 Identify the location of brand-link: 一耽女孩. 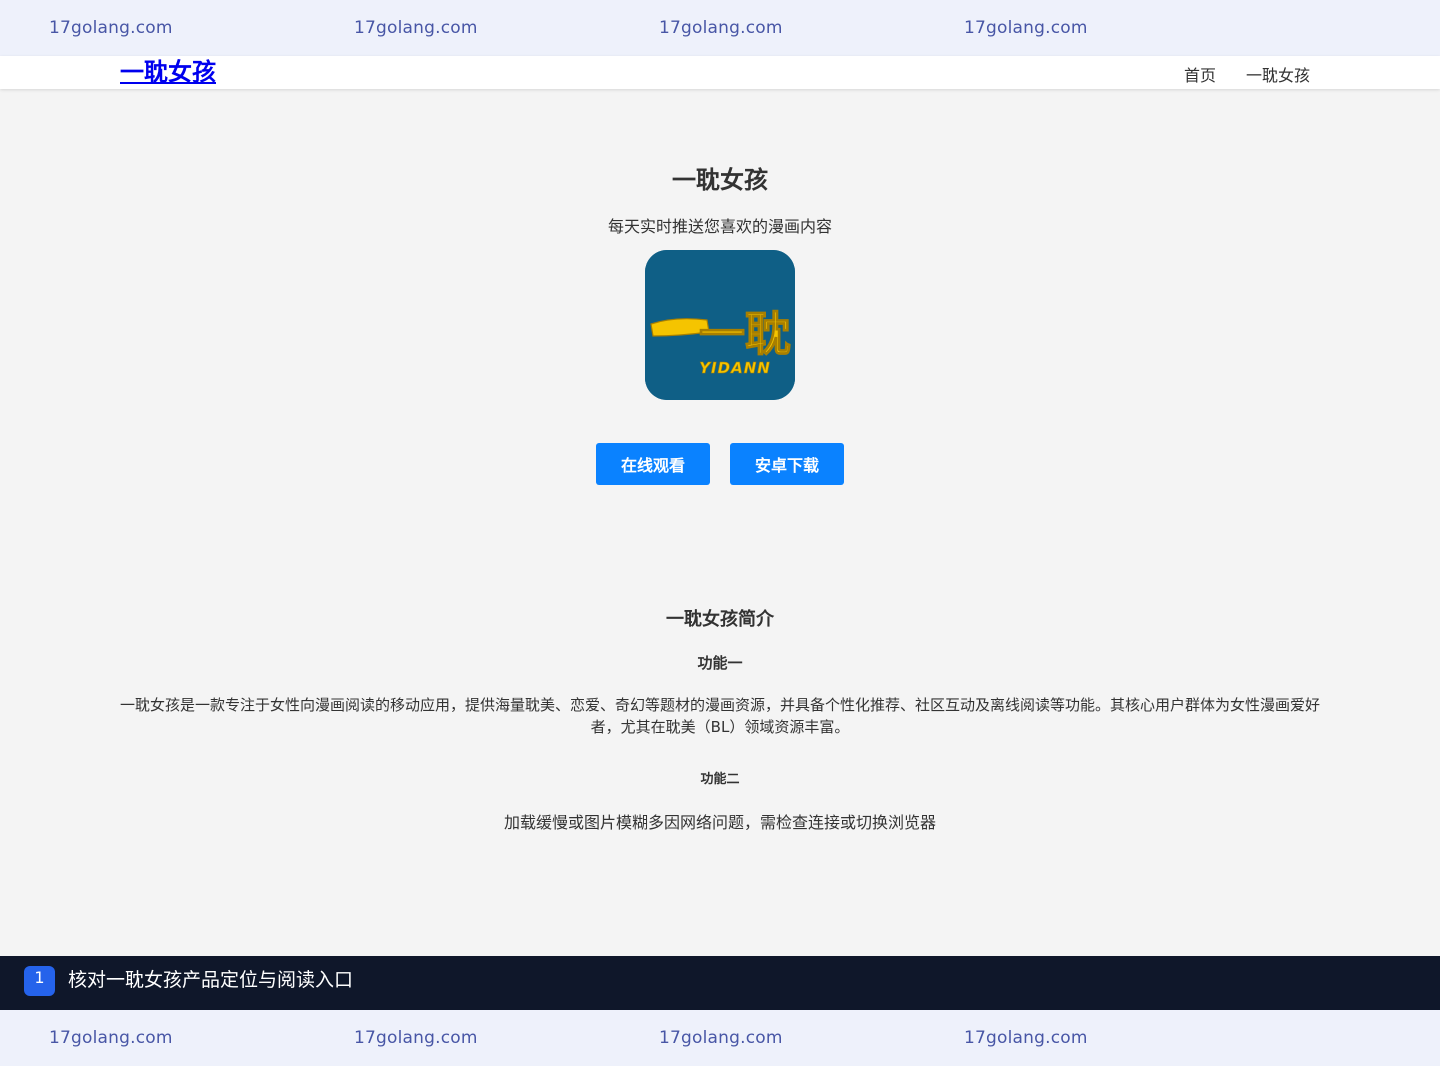
(168, 72).